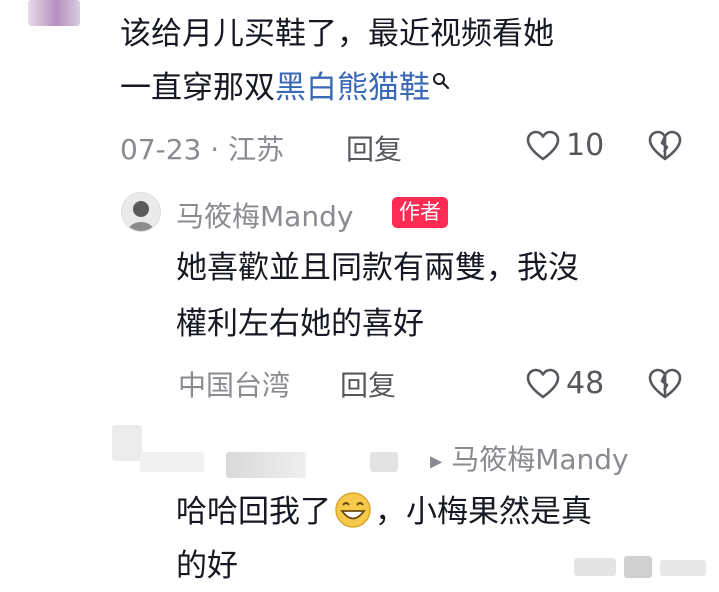  I want to click on like-count: 10, so click(585, 145).